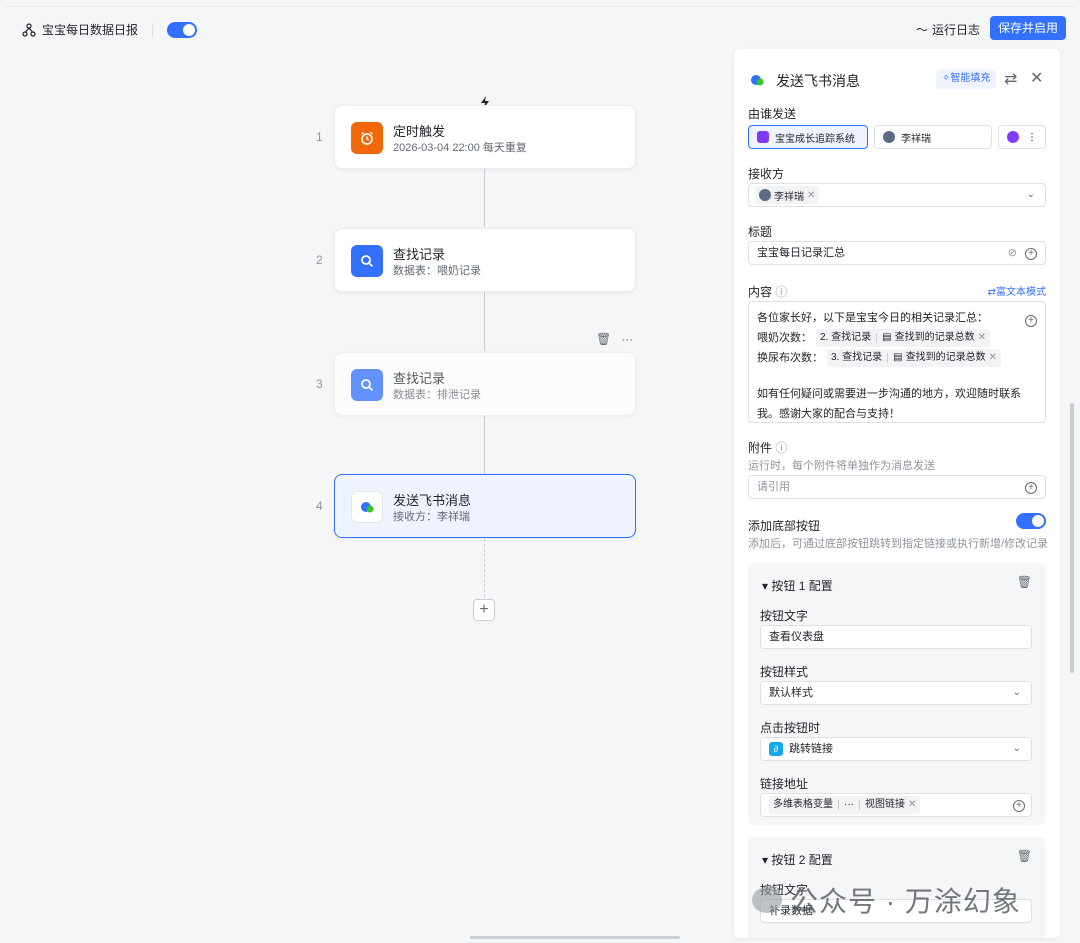  I want to click on button-style-value: 默认样式, so click(791, 693).